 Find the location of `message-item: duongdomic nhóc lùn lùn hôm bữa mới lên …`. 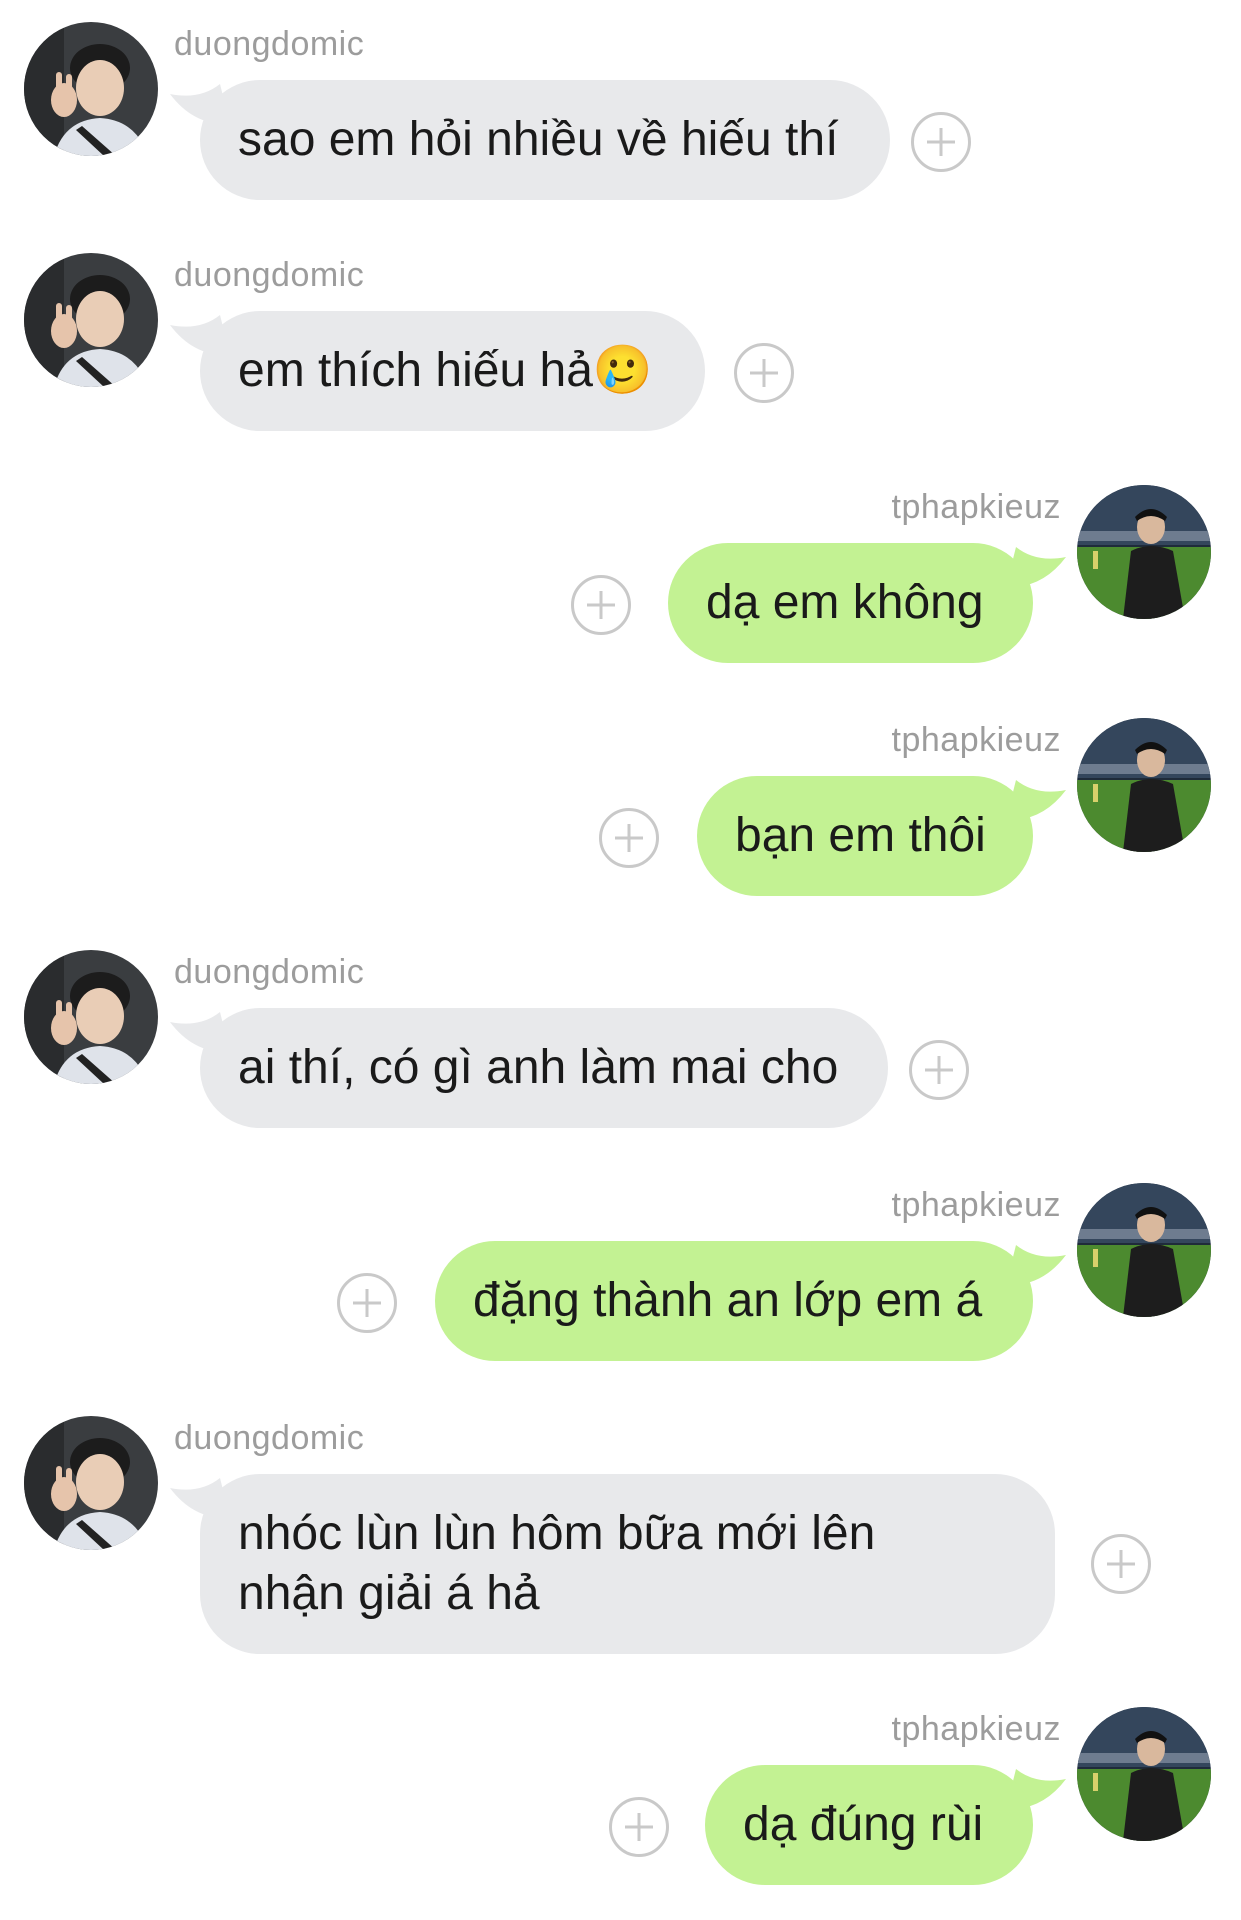

message-item: duongdomic nhóc lùn lùn hôm bữa mới lên … is located at coordinates (620, 1536).